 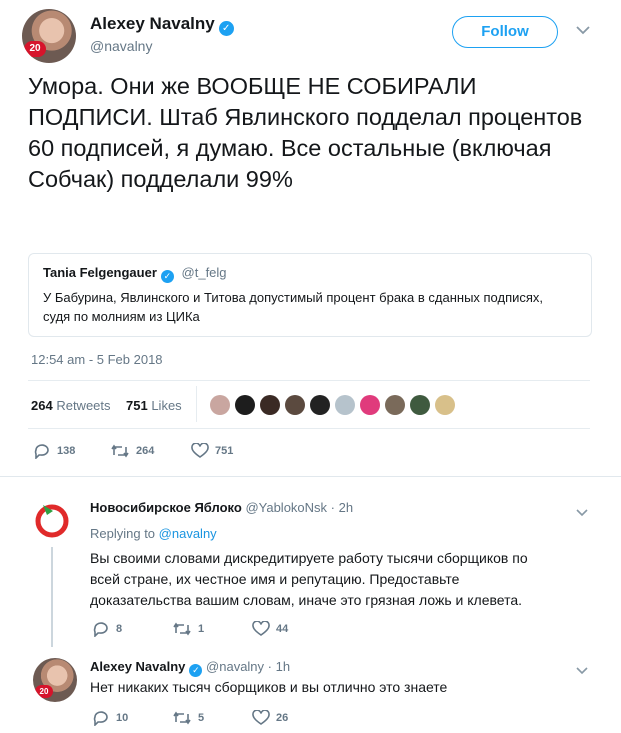 What do you see at coordinates (110, 718) in the screenshot?
I see `reply-2-reply-action: 10` at bounding box center [110, 718].